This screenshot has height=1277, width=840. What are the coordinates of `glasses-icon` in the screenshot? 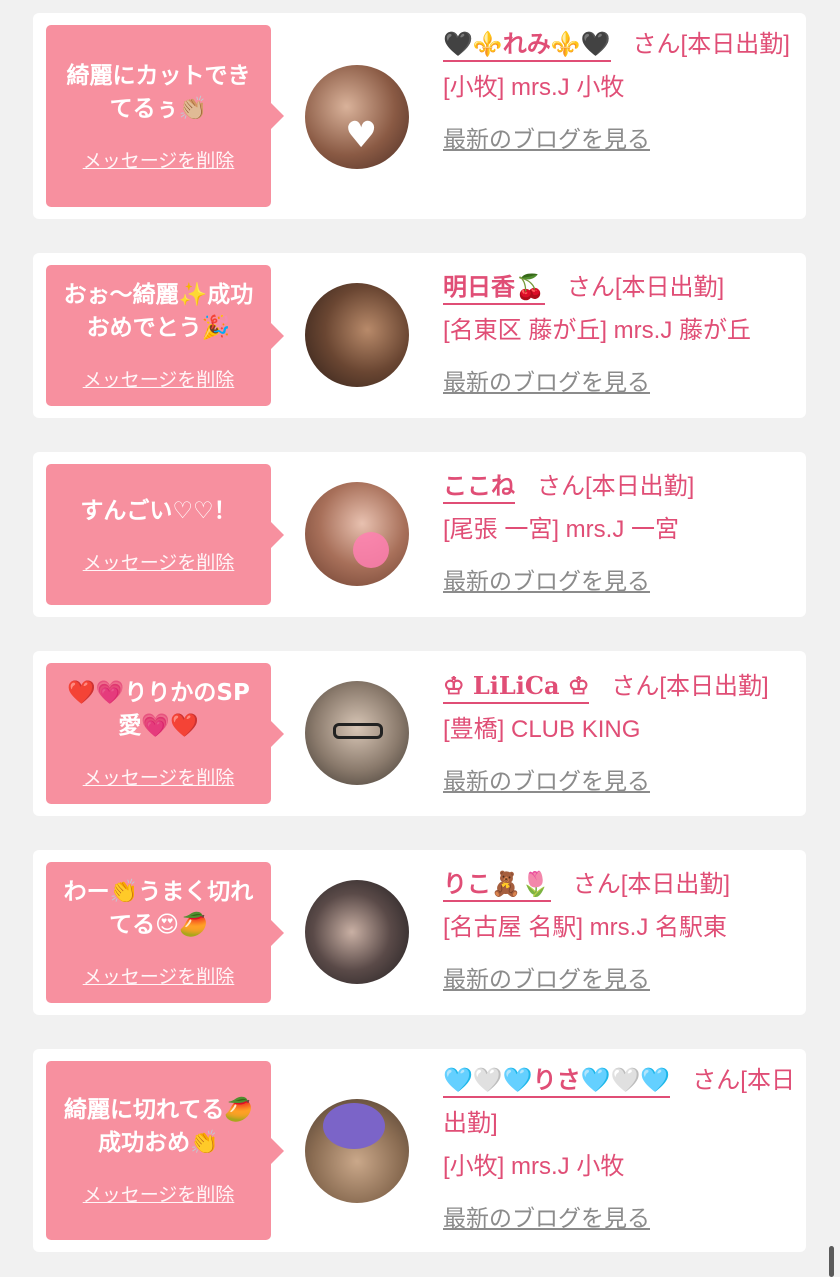 It's located at (358, 731).